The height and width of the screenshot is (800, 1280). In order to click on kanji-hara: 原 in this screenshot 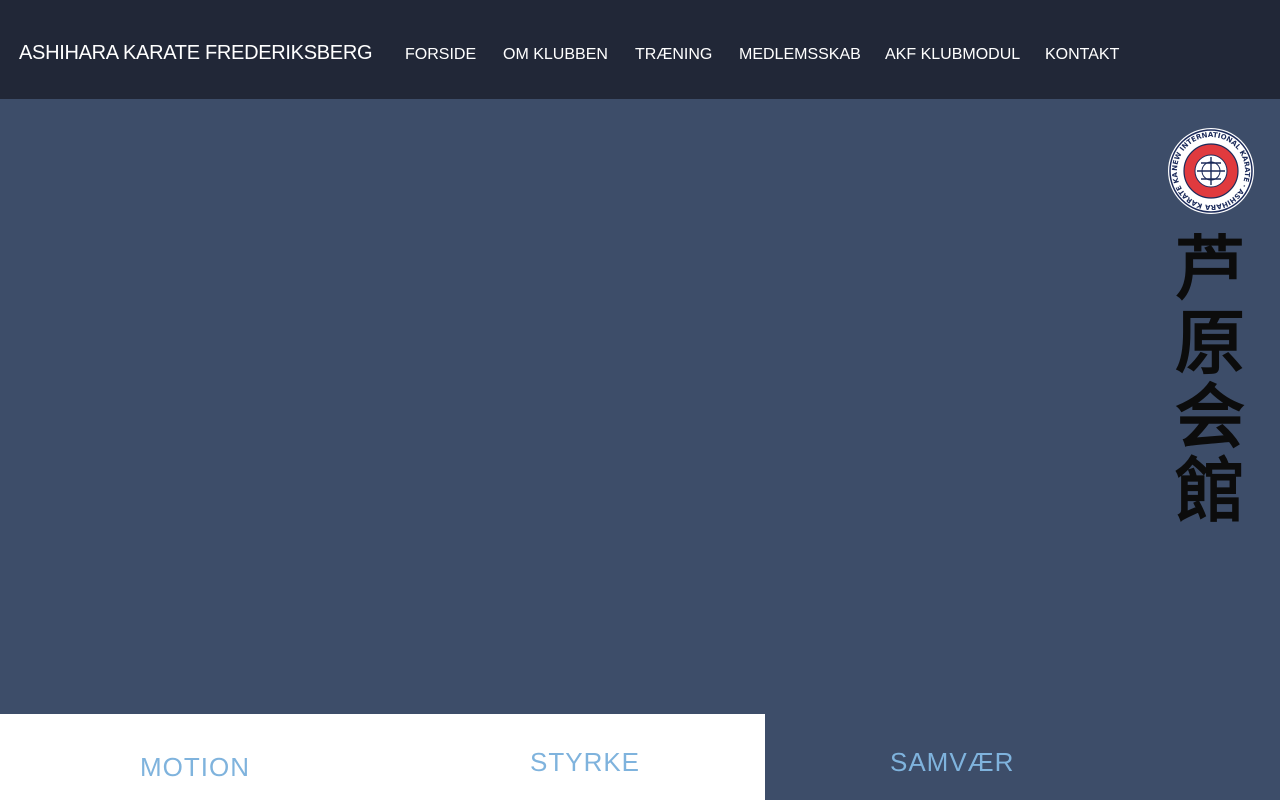, I will do `click(1210, 342)`.